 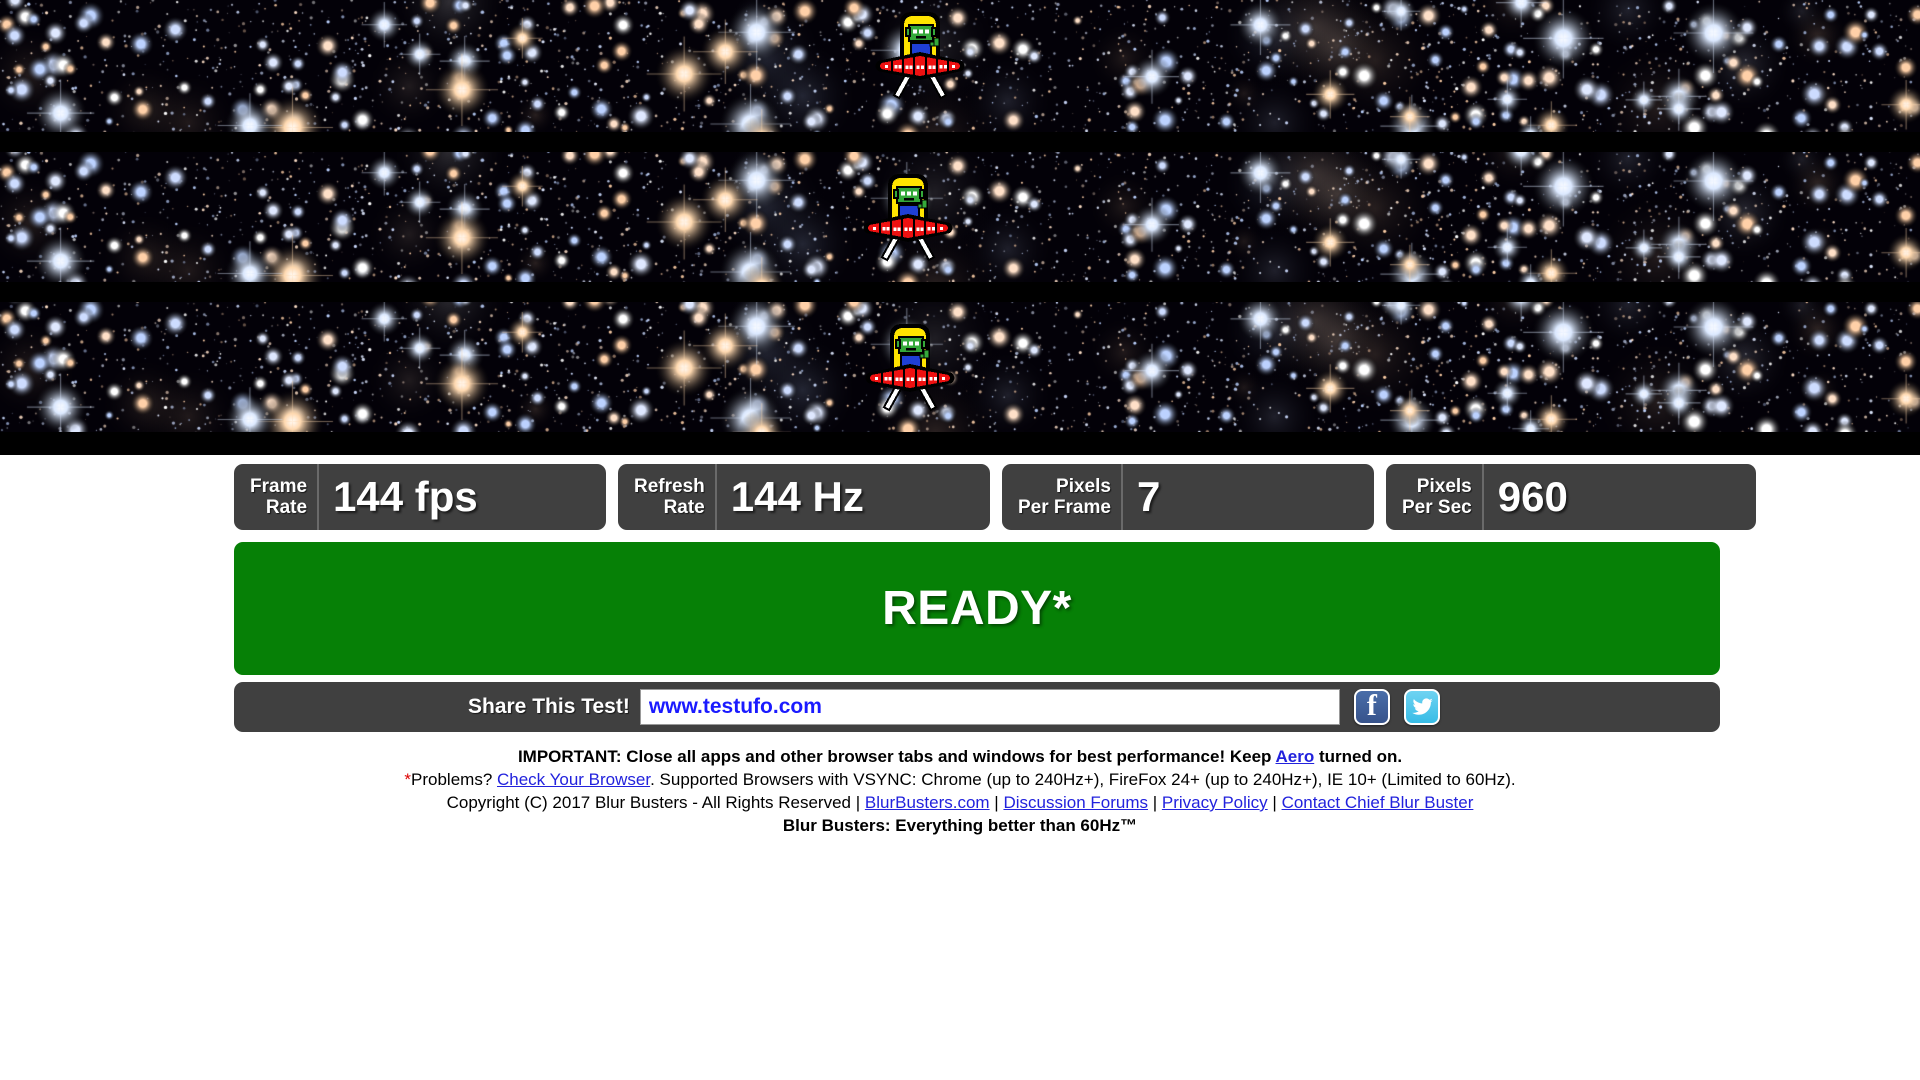 I want to click on stat-label-line1: Frame, so click(x=279, y=486).